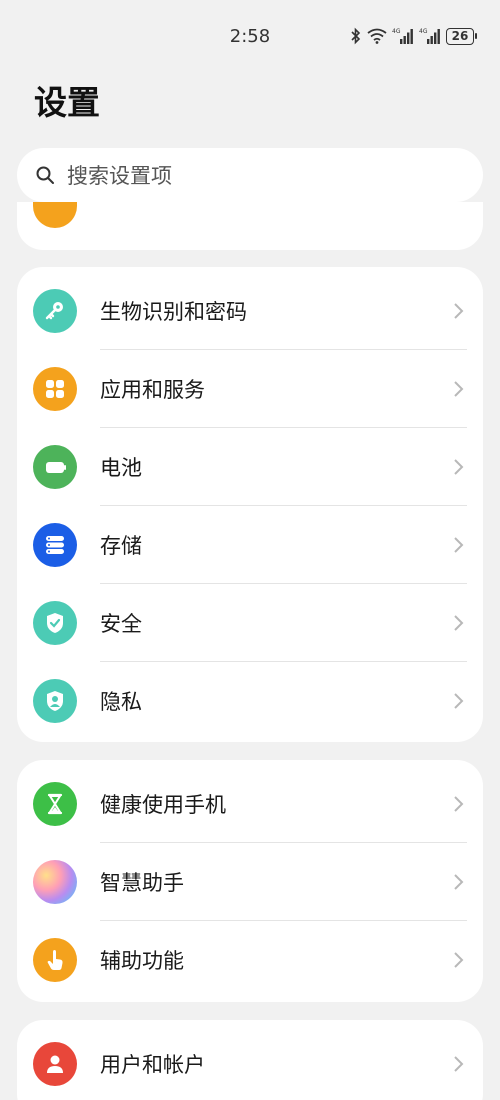 The height and width of the screenshot is (1100, 500). I want to click on privacy-icon, so click(55, 701).